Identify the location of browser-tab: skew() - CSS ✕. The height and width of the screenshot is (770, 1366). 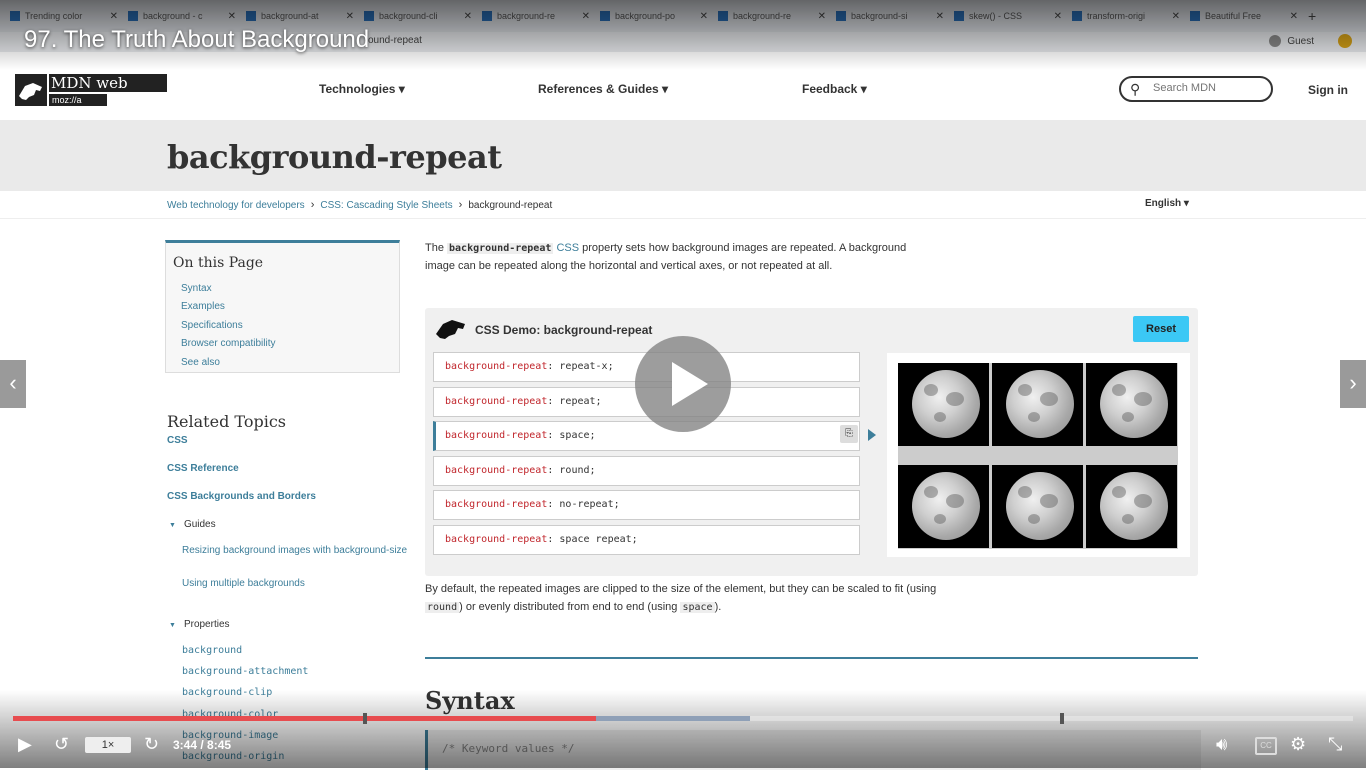
(1008, 16).